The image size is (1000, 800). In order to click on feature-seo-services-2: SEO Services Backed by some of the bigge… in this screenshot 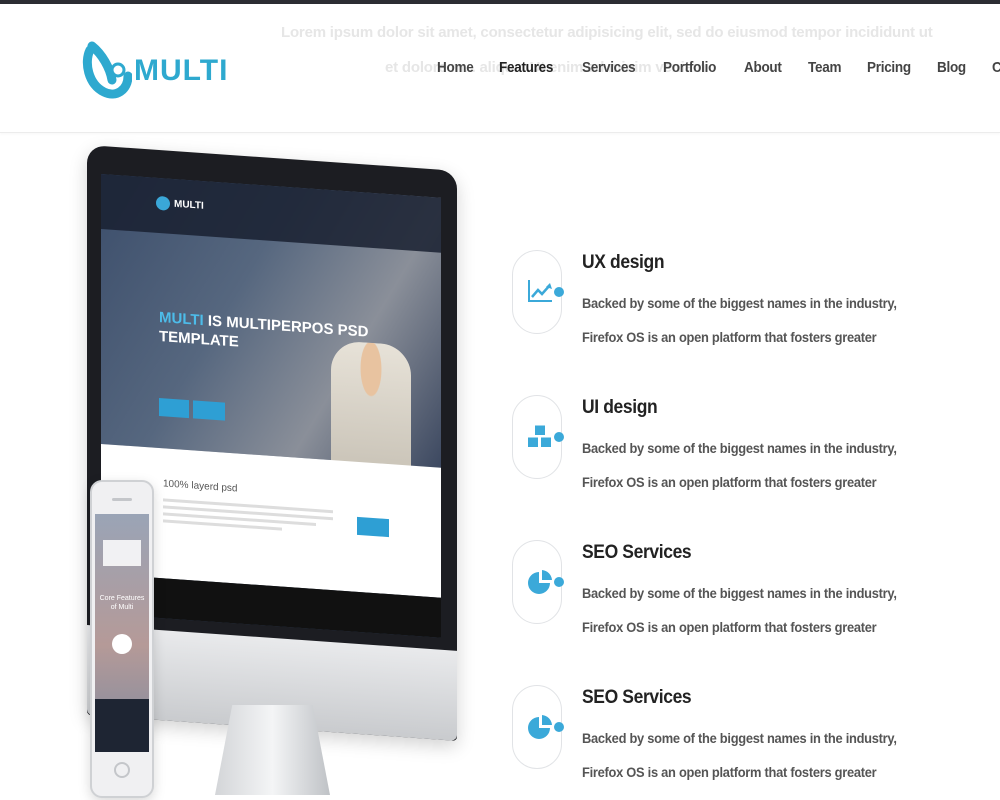, I will do `click(720, 740)`.